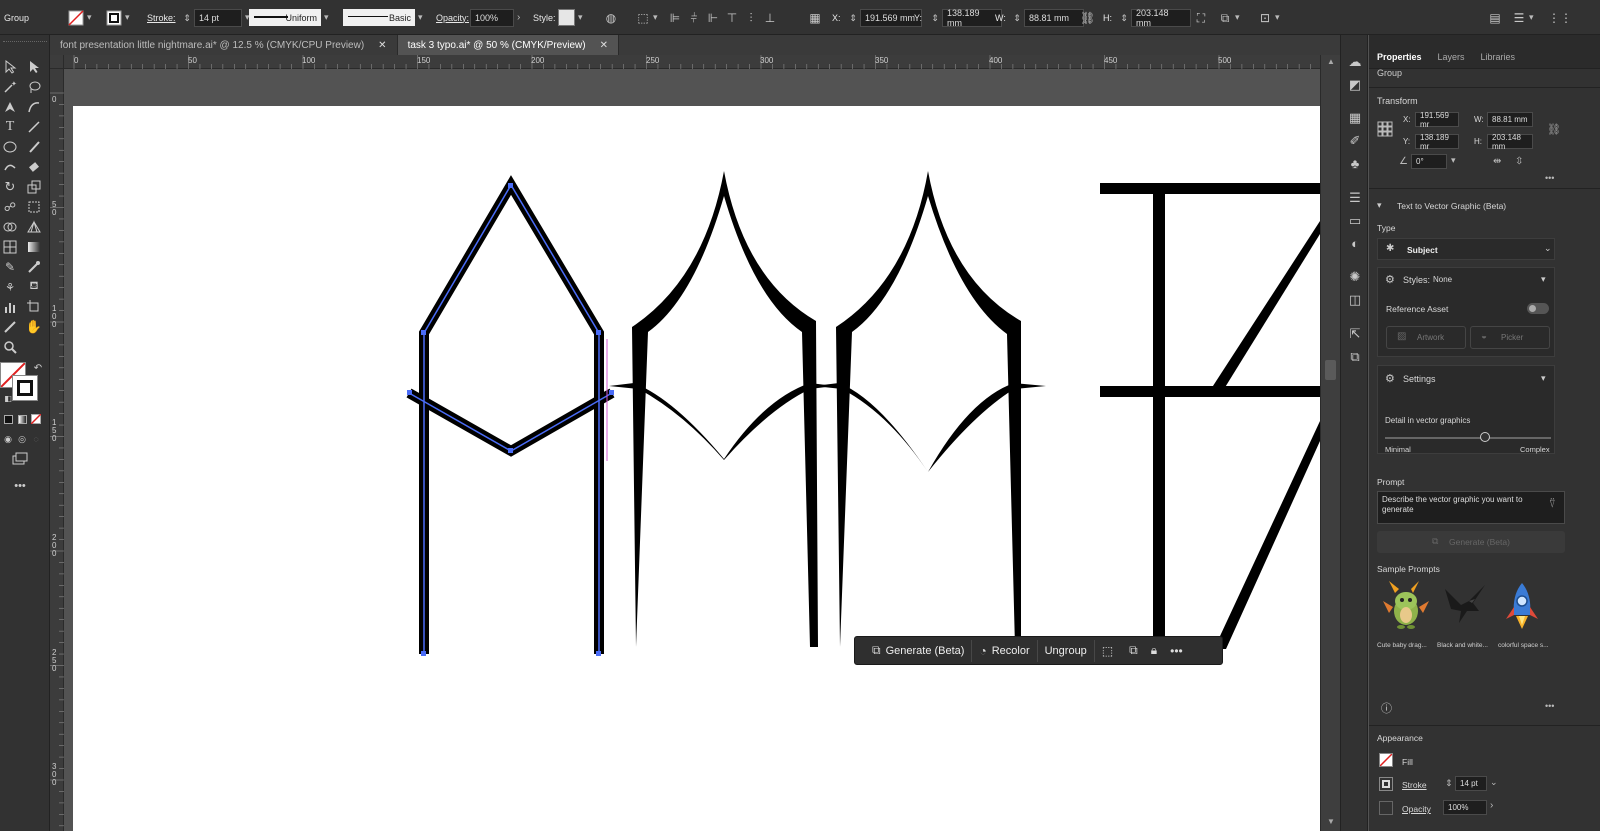 This screenshot has width=1600, height=831. What do you see at coordinates (34, 87) in the screenshot?
I see `lasso-tool-icon` at bounding box center [34, 87].